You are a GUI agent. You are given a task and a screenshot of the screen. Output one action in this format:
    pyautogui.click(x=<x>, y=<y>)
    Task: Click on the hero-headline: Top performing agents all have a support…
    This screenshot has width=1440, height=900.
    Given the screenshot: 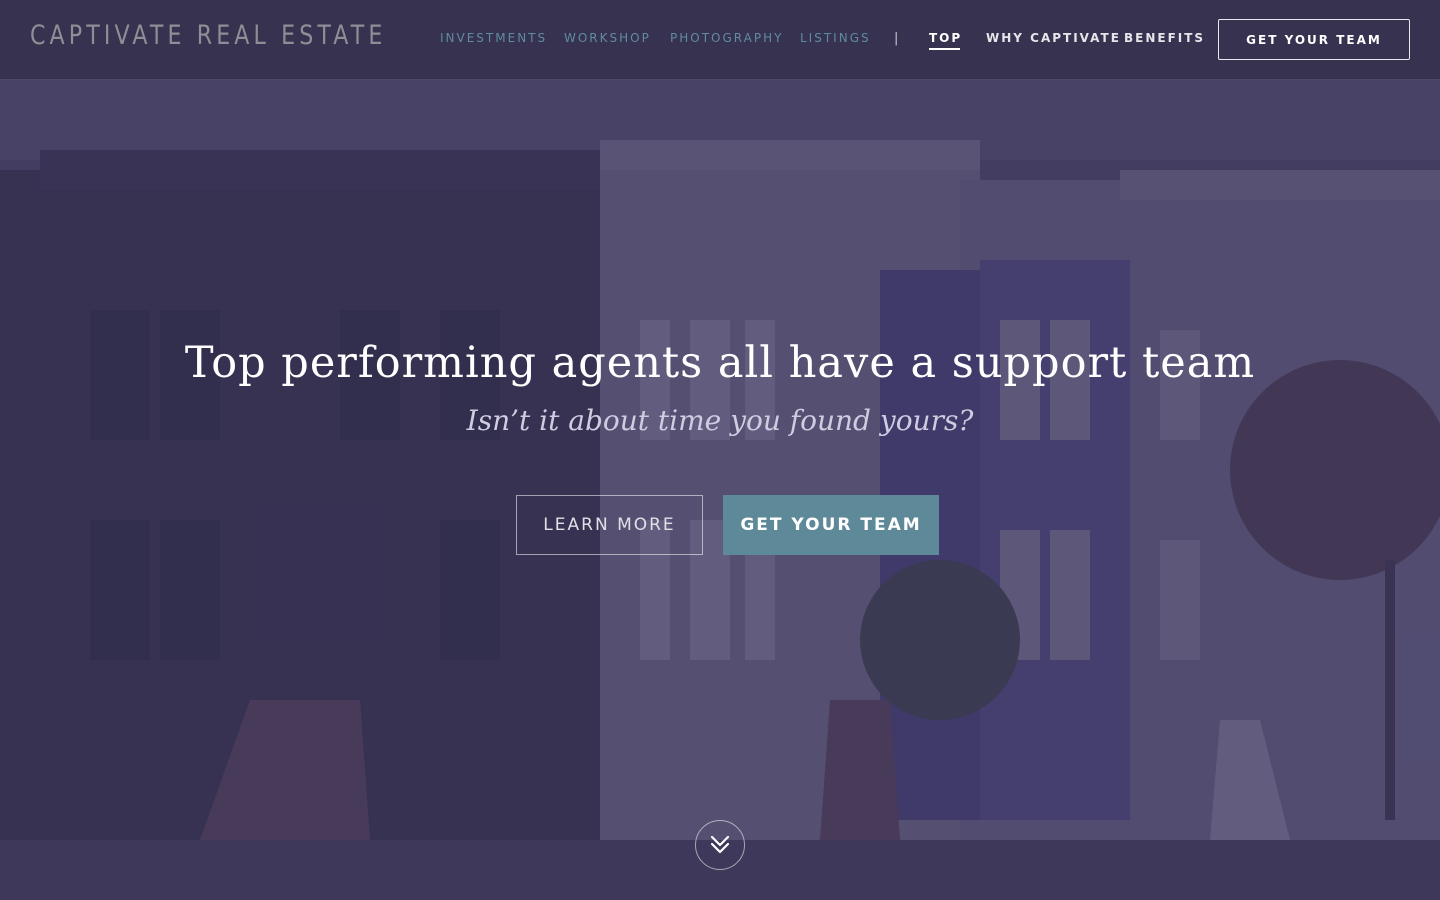 What is the action you would take?
    pyautogui.click(x=720, y=363)
    